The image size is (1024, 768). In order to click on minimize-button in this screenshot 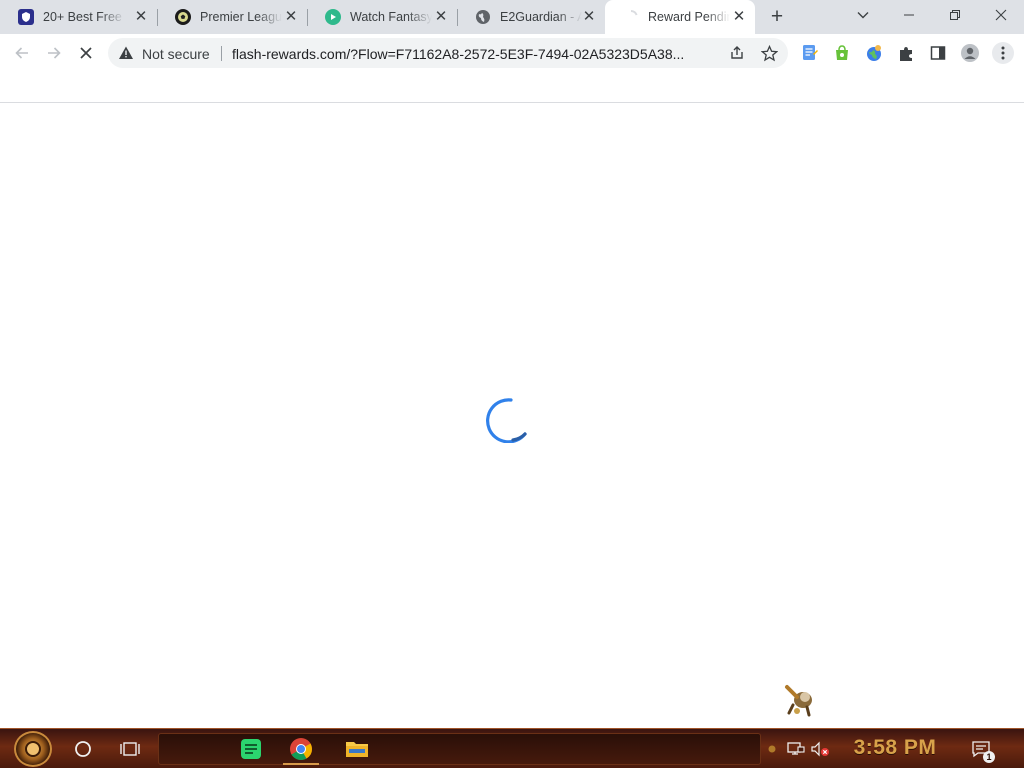, I will do `click(909, 15)`.